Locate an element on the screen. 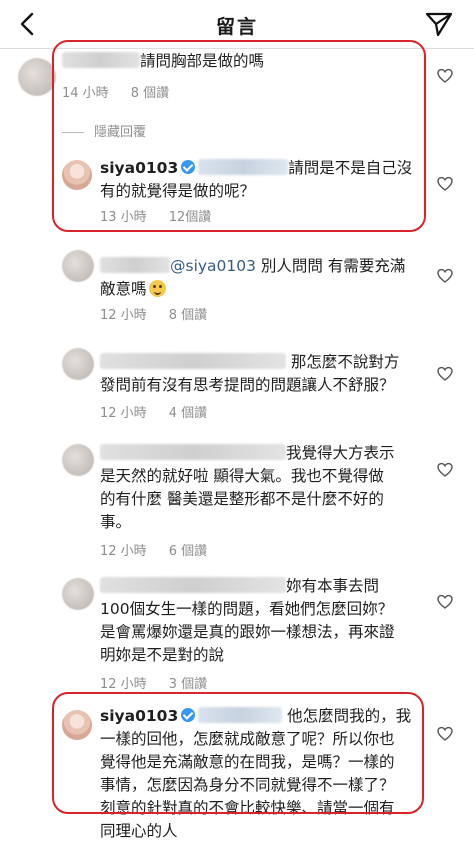 The width and height of the screenshot is (474, 843). comment-body: 的有什麼 醫美還是整形都不是什麼不好的 is located at coordinates (242, 499).